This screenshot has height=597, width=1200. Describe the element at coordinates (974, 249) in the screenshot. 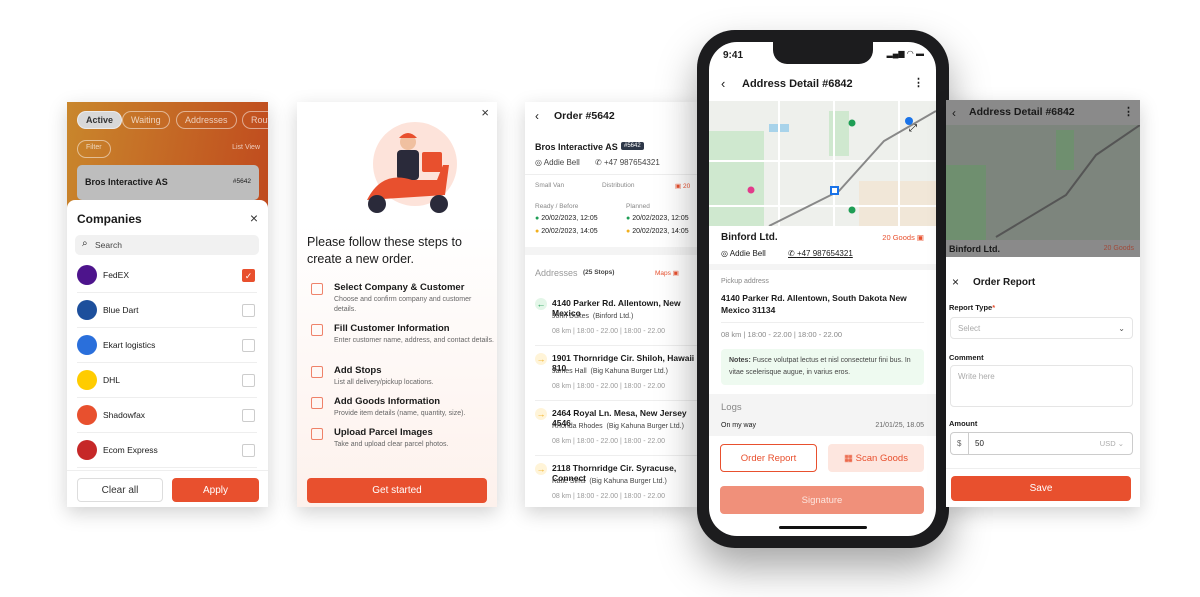

I see `company-name: Binford Ltd.` at that location.